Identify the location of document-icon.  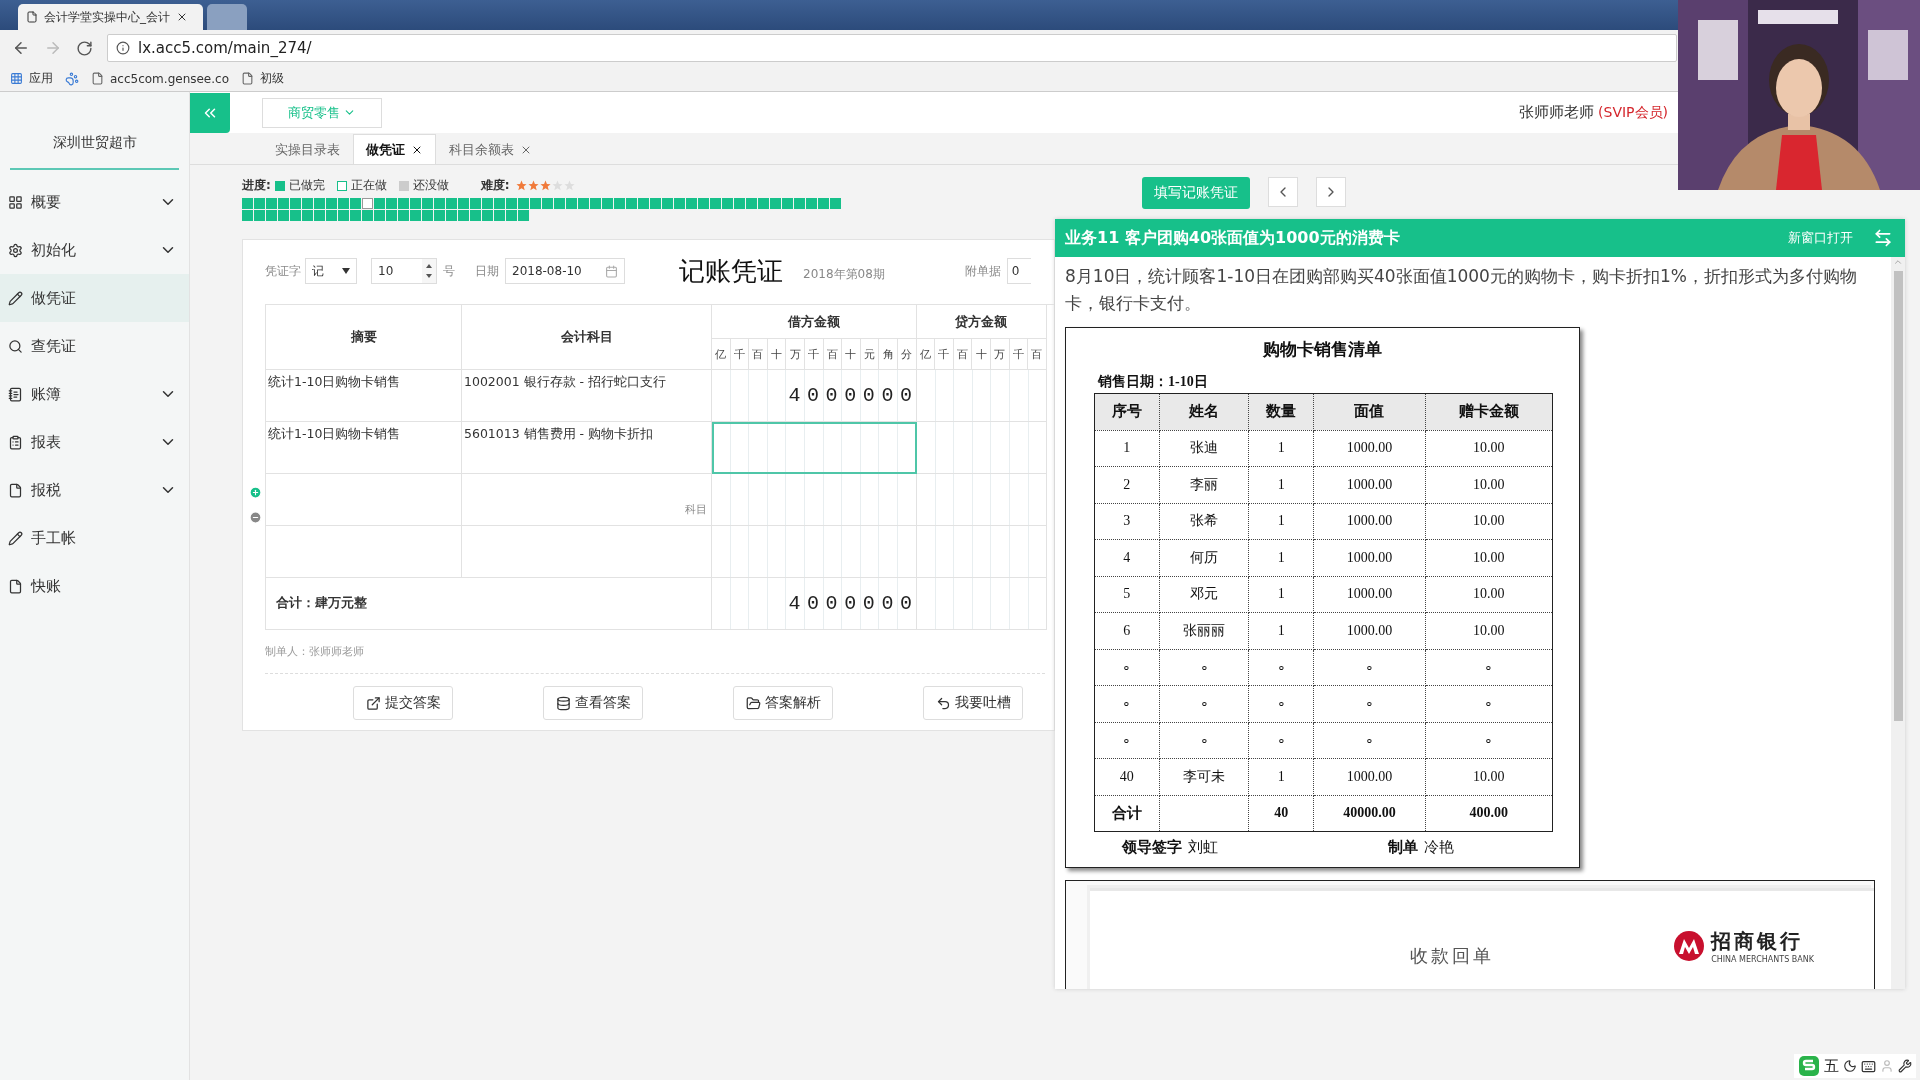
(15, 586).